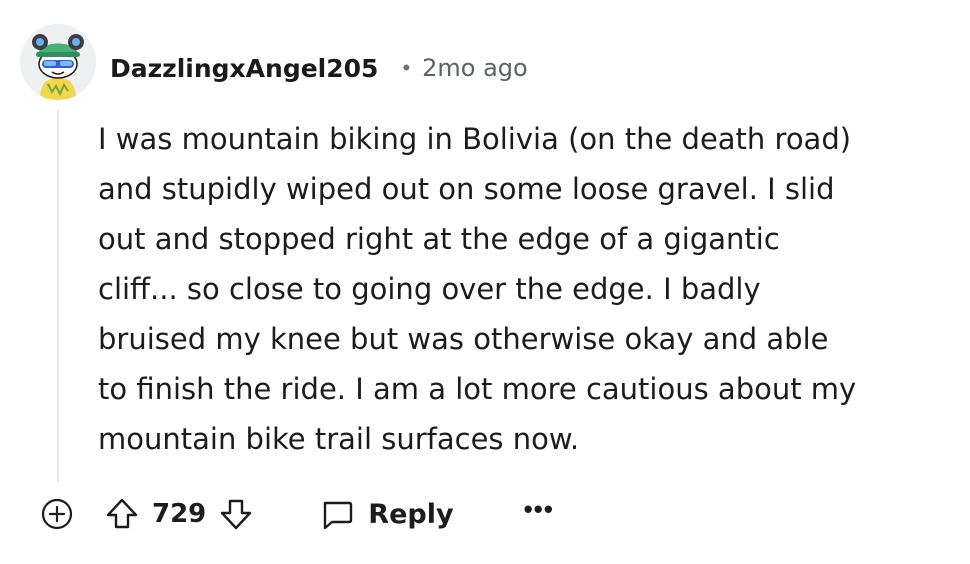  Describe the element at coordinates (122, 514) in the screenshot. I see `upvote-arrow-icon` at that location.